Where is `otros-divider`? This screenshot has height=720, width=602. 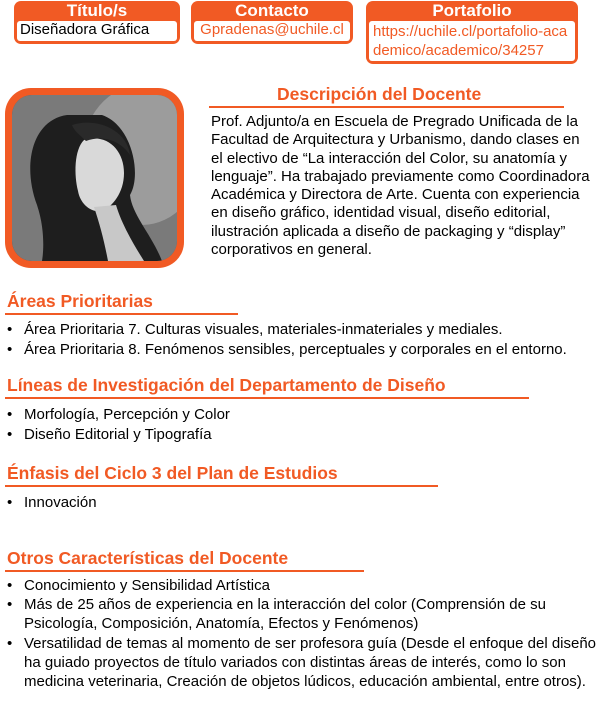 otros-divider is located at coordinates (184, 571).